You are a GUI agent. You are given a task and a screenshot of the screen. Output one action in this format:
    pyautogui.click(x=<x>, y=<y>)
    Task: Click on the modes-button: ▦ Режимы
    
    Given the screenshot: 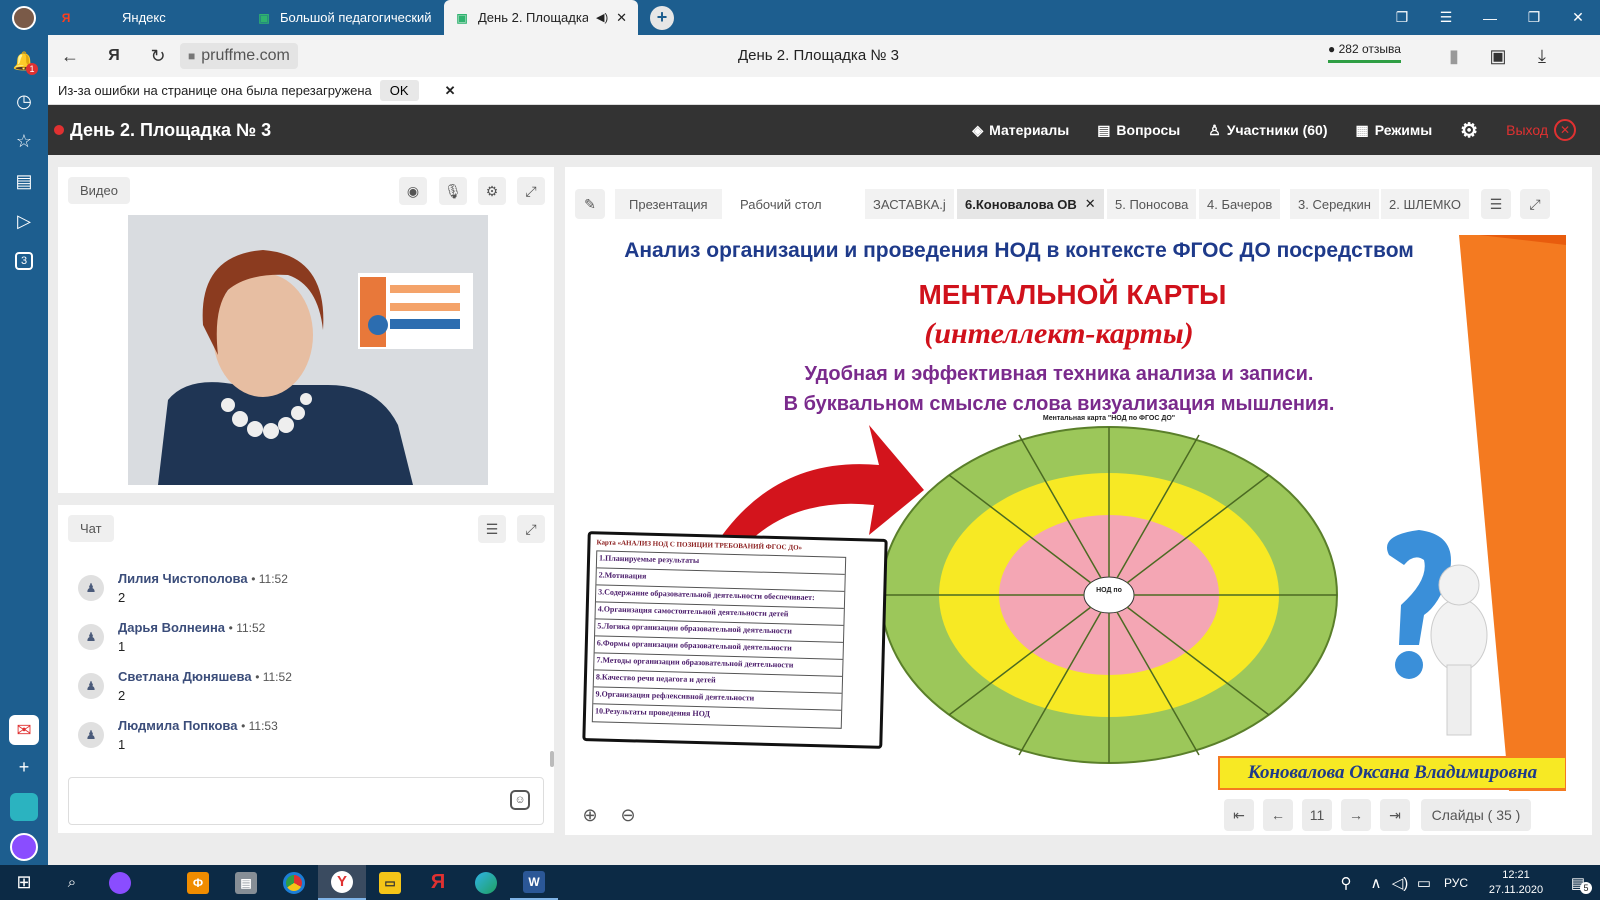 What is the action you would take?
    pyautogui.click(x=1394, y=130)
    